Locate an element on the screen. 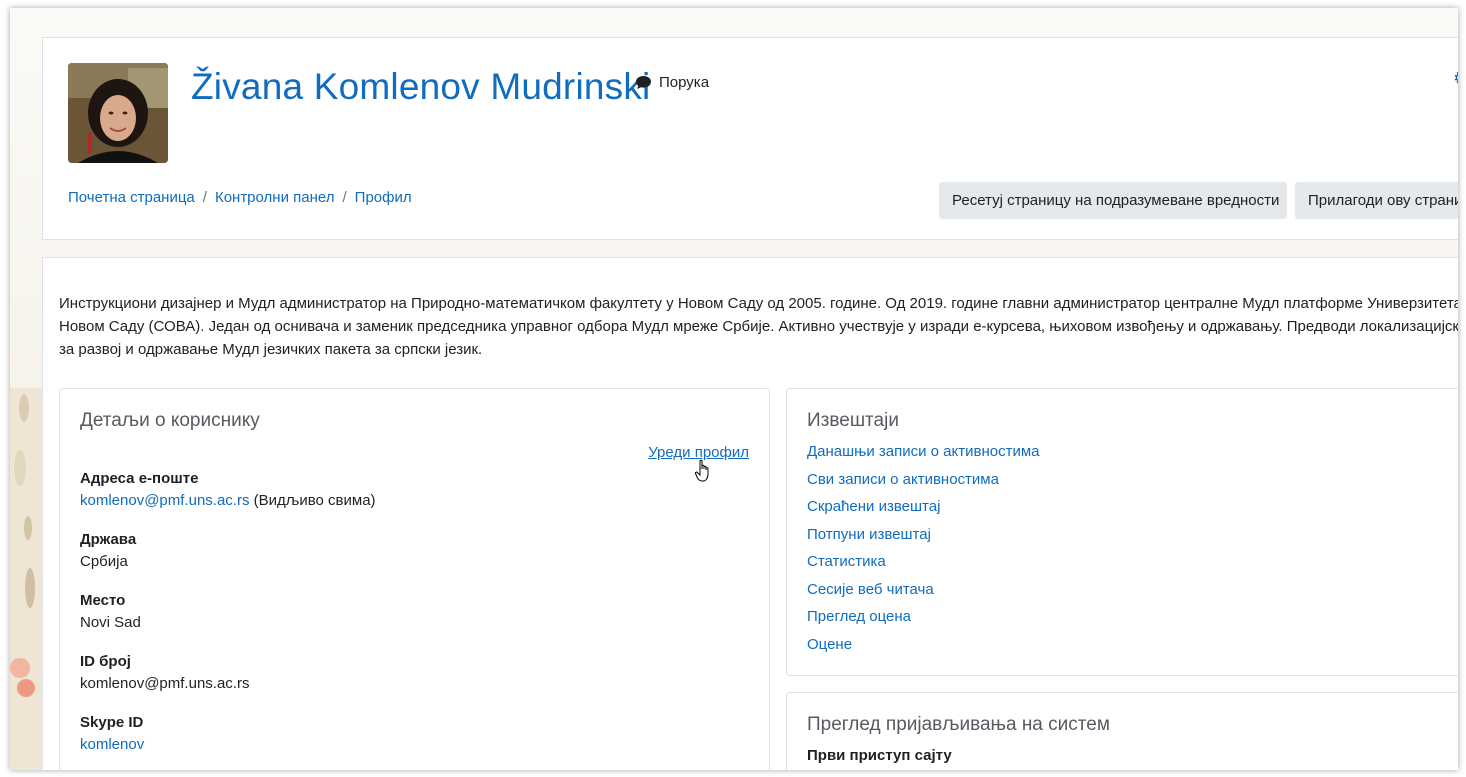  id-number-value: komlenov@pmf.uns.ac.rs is located at coordinates (165, 683).